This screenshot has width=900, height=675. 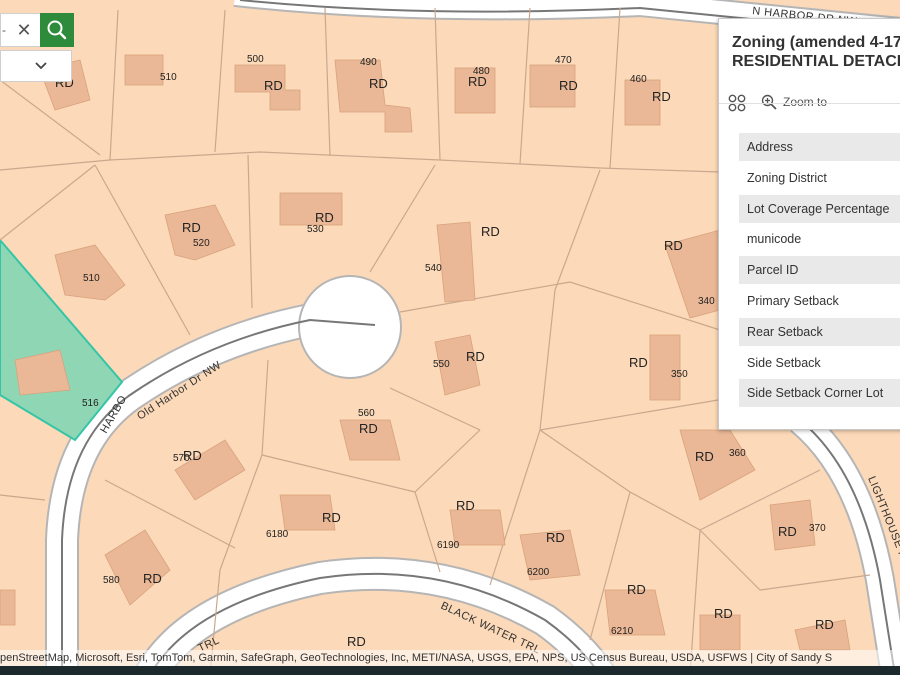 What do you see at coordinates (816, 61) in the screenshot?
I see `popup-title-line2: RESIDENTIAL DETACH` at bounding box center [816, 61].